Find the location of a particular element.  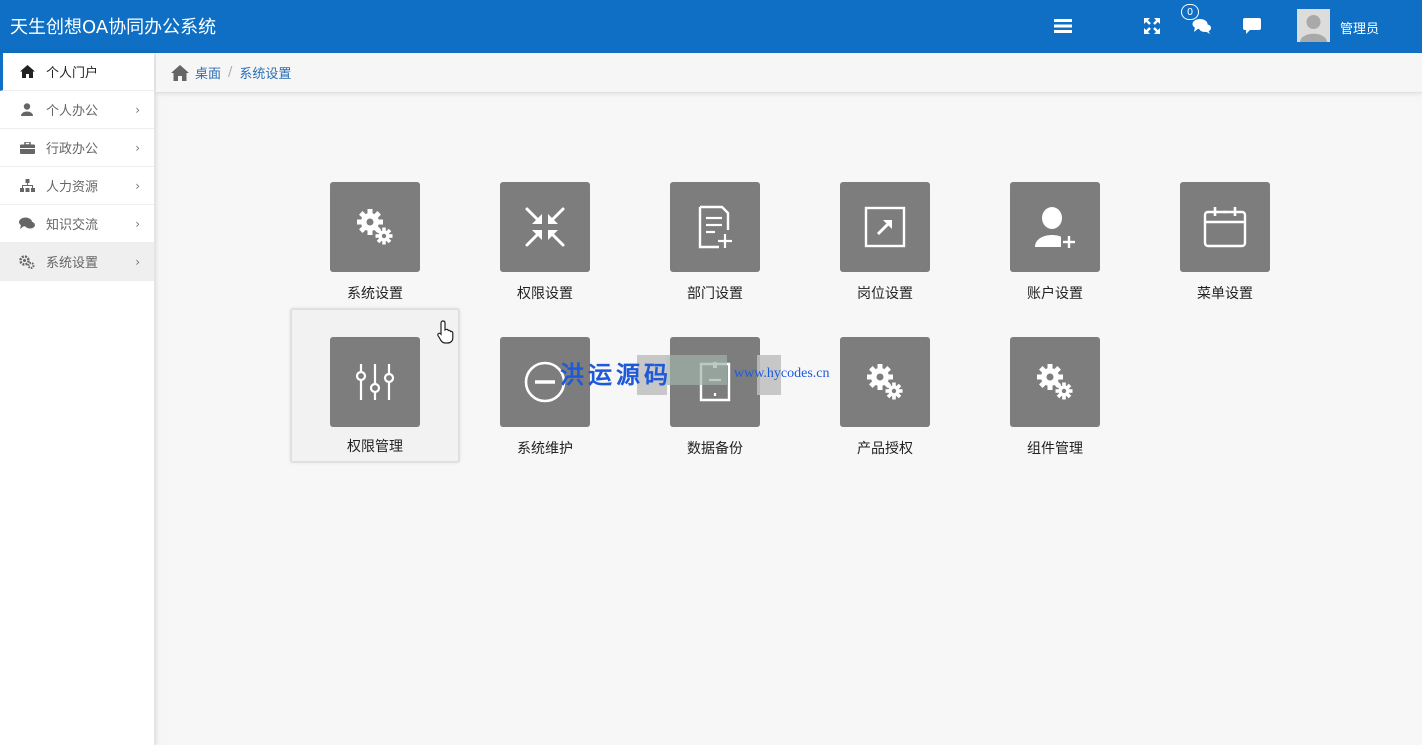

tile-label: 权限设置 is located at coordinates (545, 294).